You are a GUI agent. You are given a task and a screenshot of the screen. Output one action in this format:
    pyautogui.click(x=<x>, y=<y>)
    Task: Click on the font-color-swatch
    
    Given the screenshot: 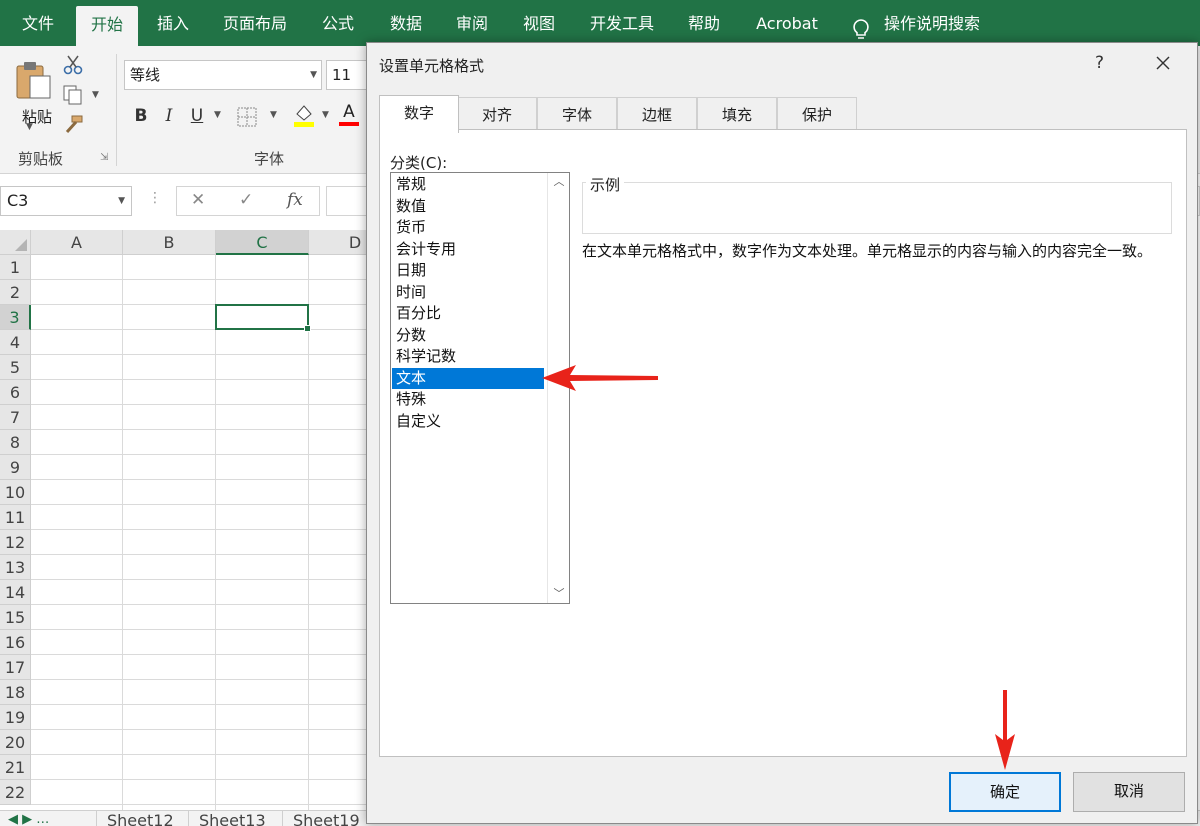 What is the action you would take?
    pyautogui.click(x=349, y=124)
    